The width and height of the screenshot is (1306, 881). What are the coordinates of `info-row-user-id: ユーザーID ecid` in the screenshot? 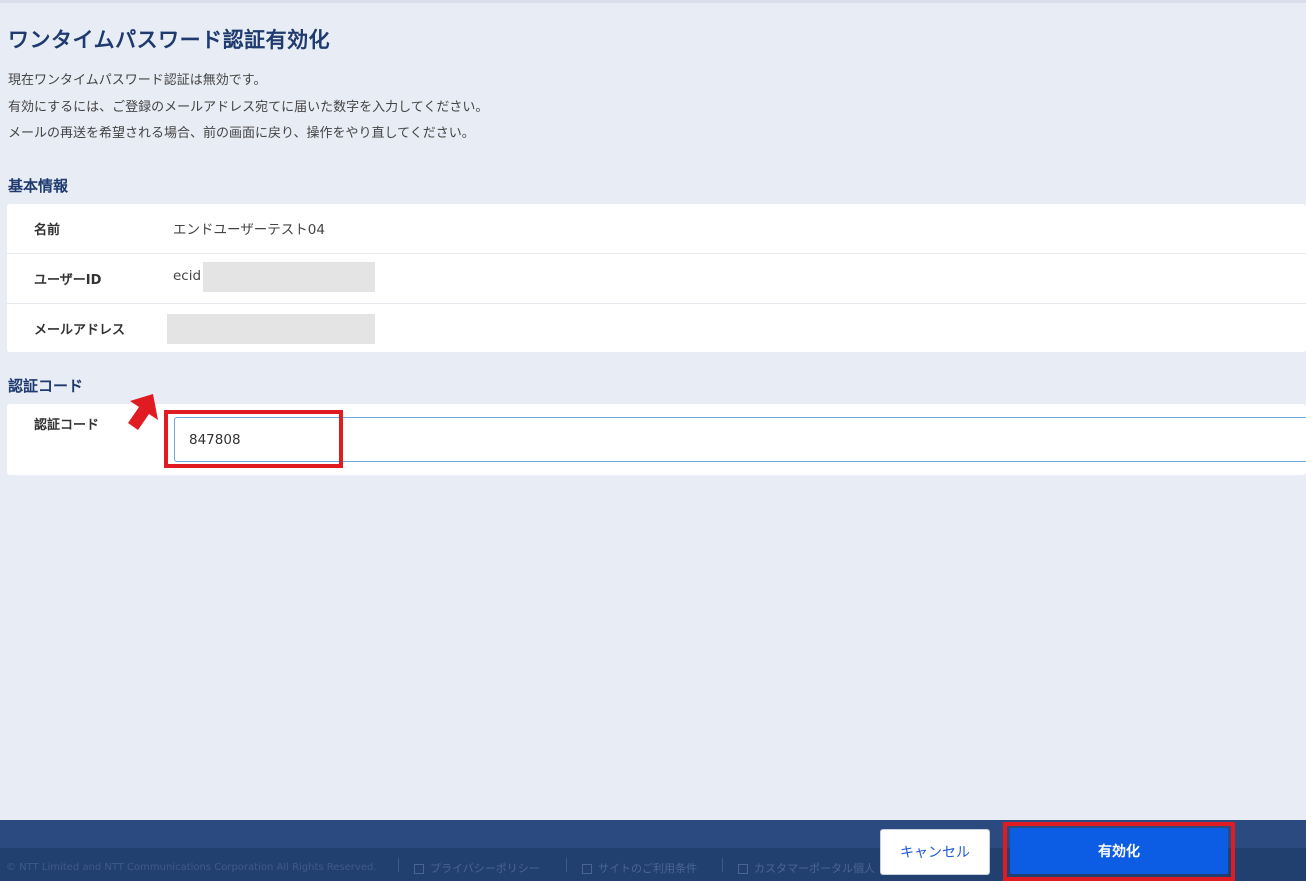 It's located at (656, 279).